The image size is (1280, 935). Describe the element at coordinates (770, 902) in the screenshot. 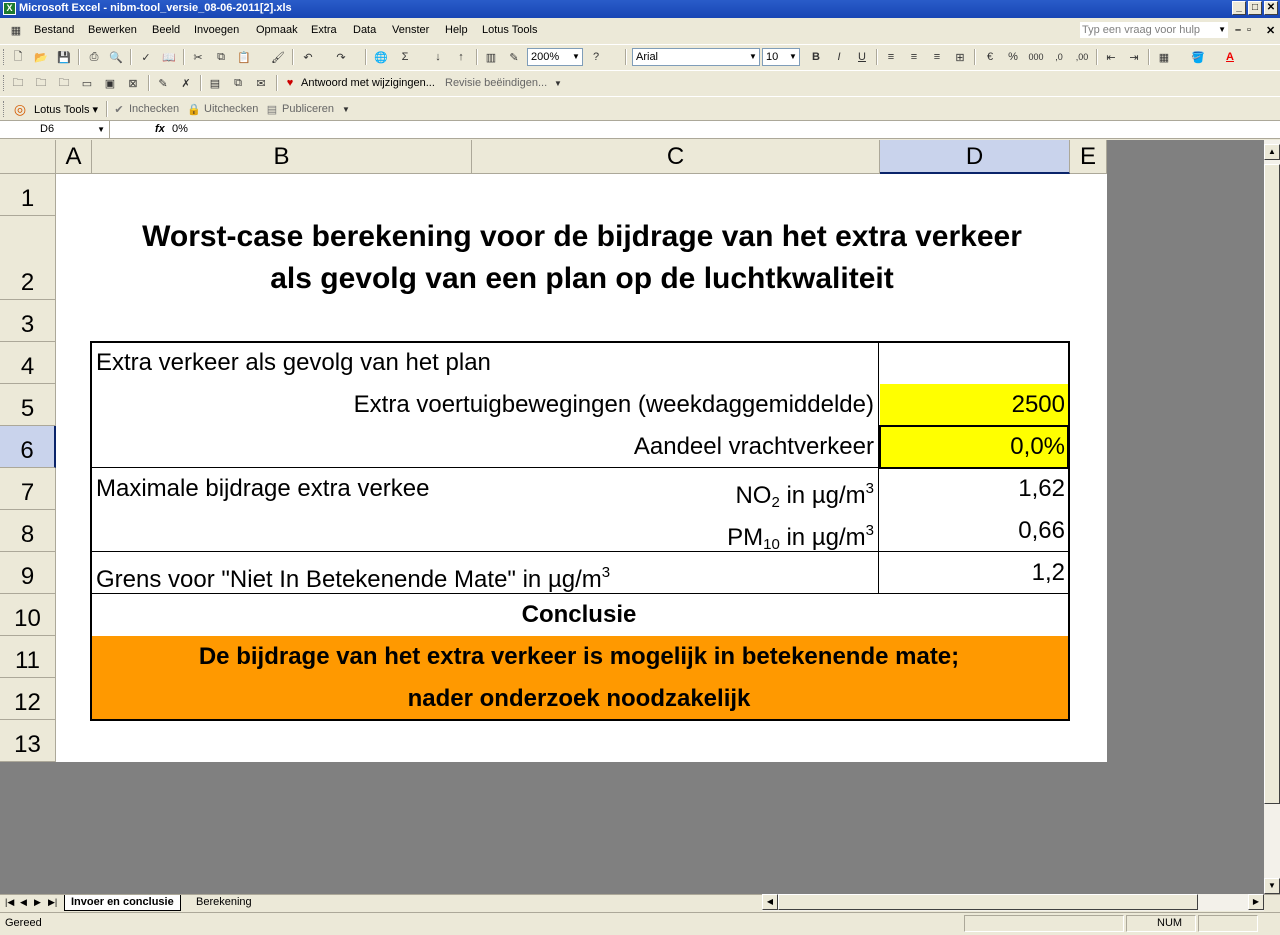

I see `scroll-left-button: ◀` at that location.